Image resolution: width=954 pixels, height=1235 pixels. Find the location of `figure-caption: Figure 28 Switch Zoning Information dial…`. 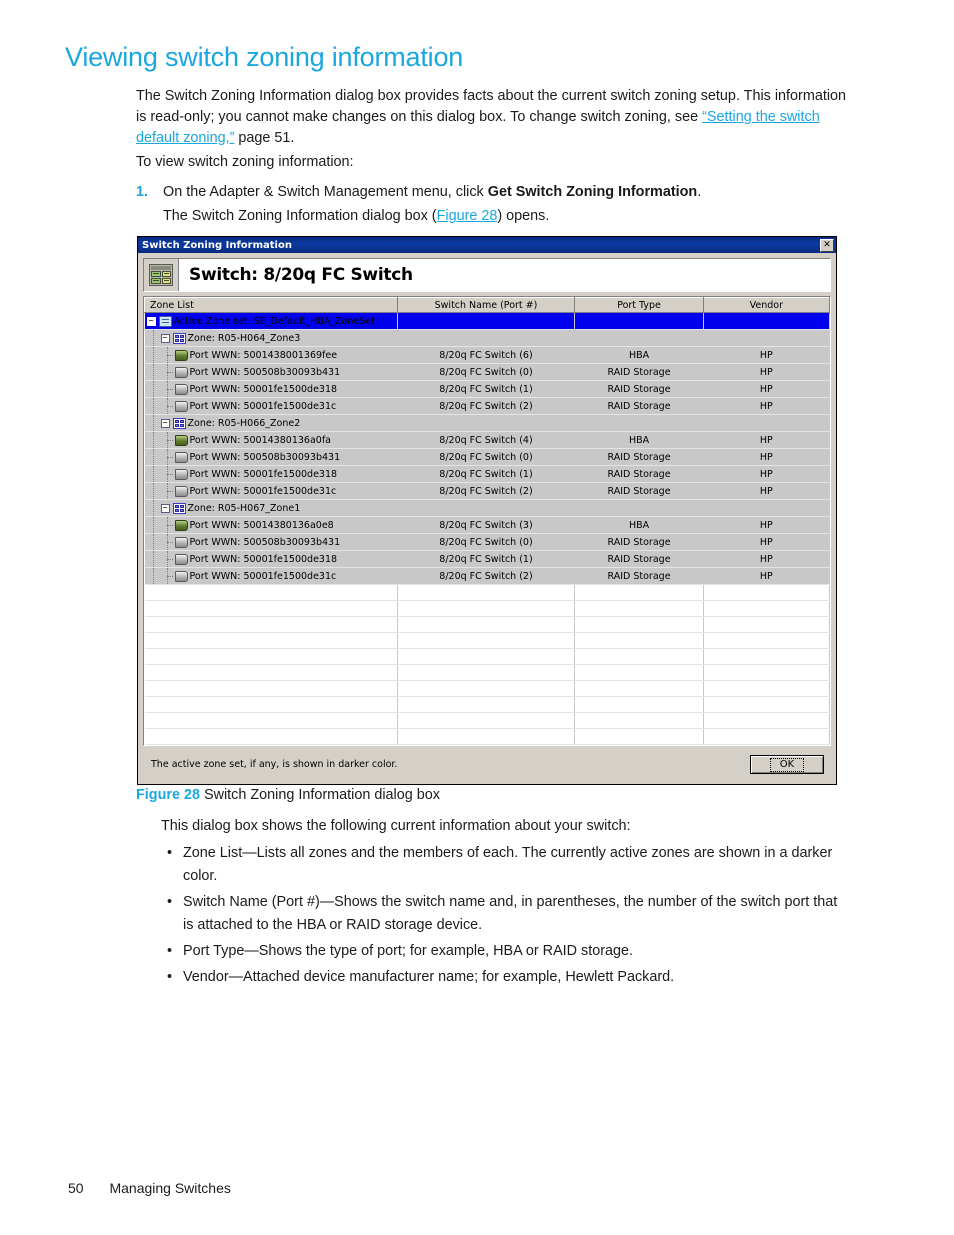

figure-caption: Figure 28 Switch Zoning Information dial… is located at coordinates (288, 795).